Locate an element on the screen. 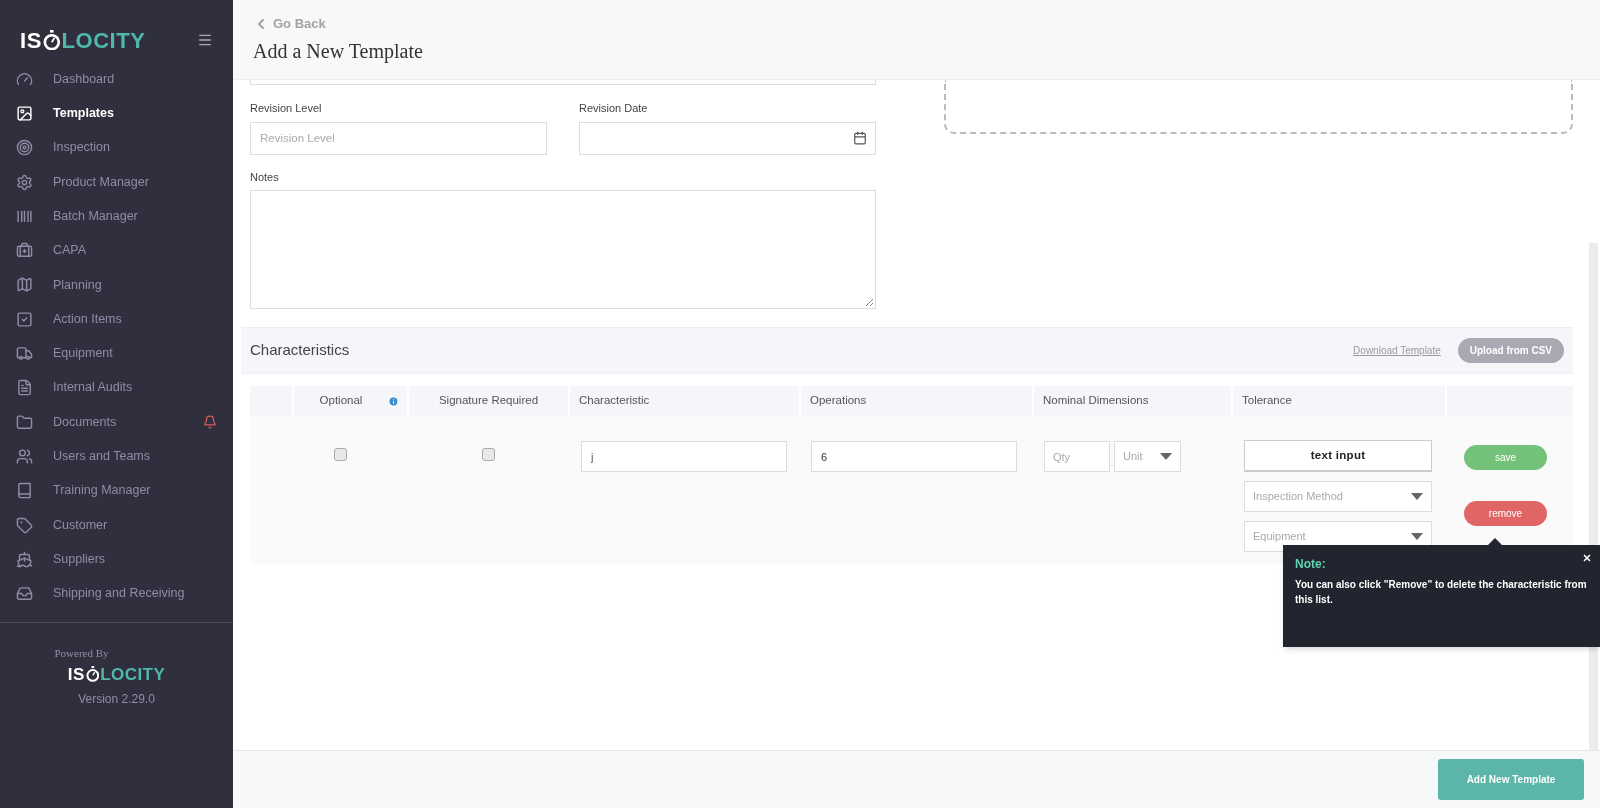  menu-icon is located at coordinates (205, 40).